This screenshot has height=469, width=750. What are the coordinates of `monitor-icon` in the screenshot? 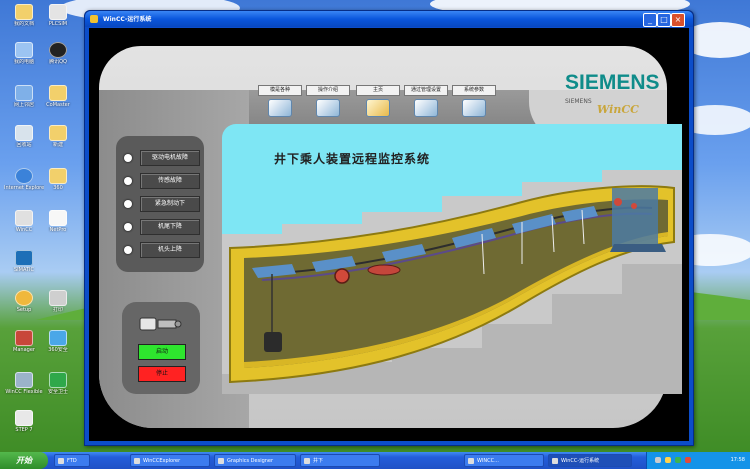 It's located at (426, 108).